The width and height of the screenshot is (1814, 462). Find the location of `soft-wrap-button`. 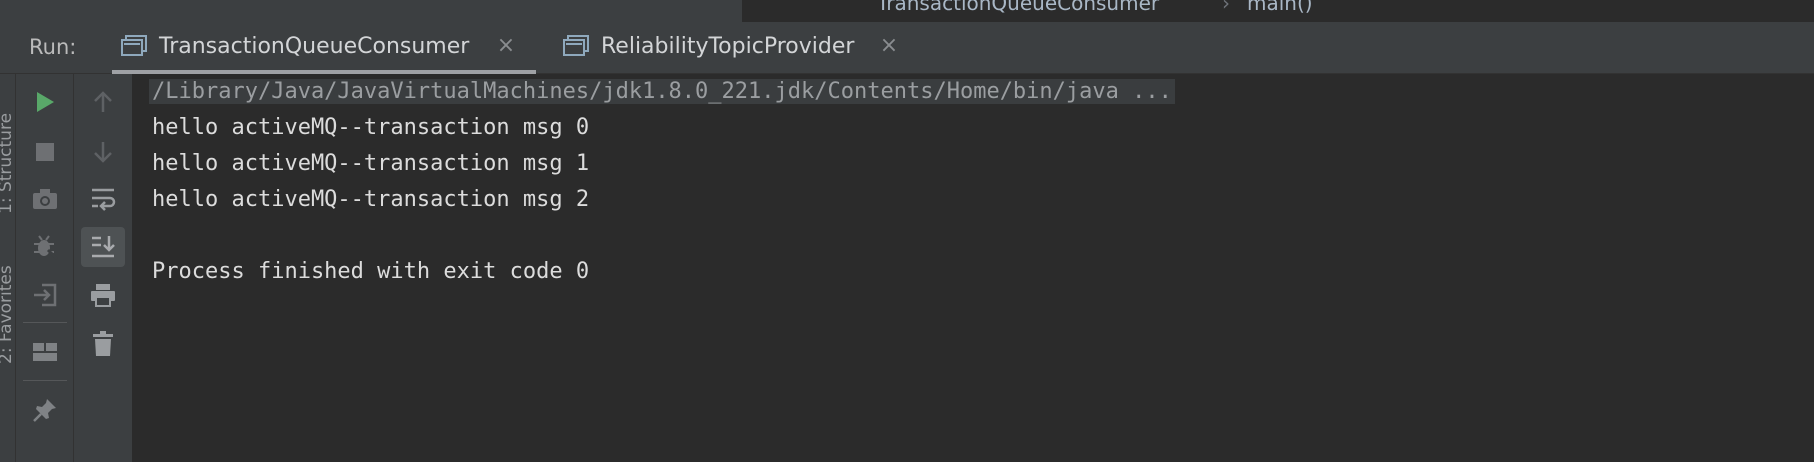

soft-wrap-button is located at coordinates (103, 199).